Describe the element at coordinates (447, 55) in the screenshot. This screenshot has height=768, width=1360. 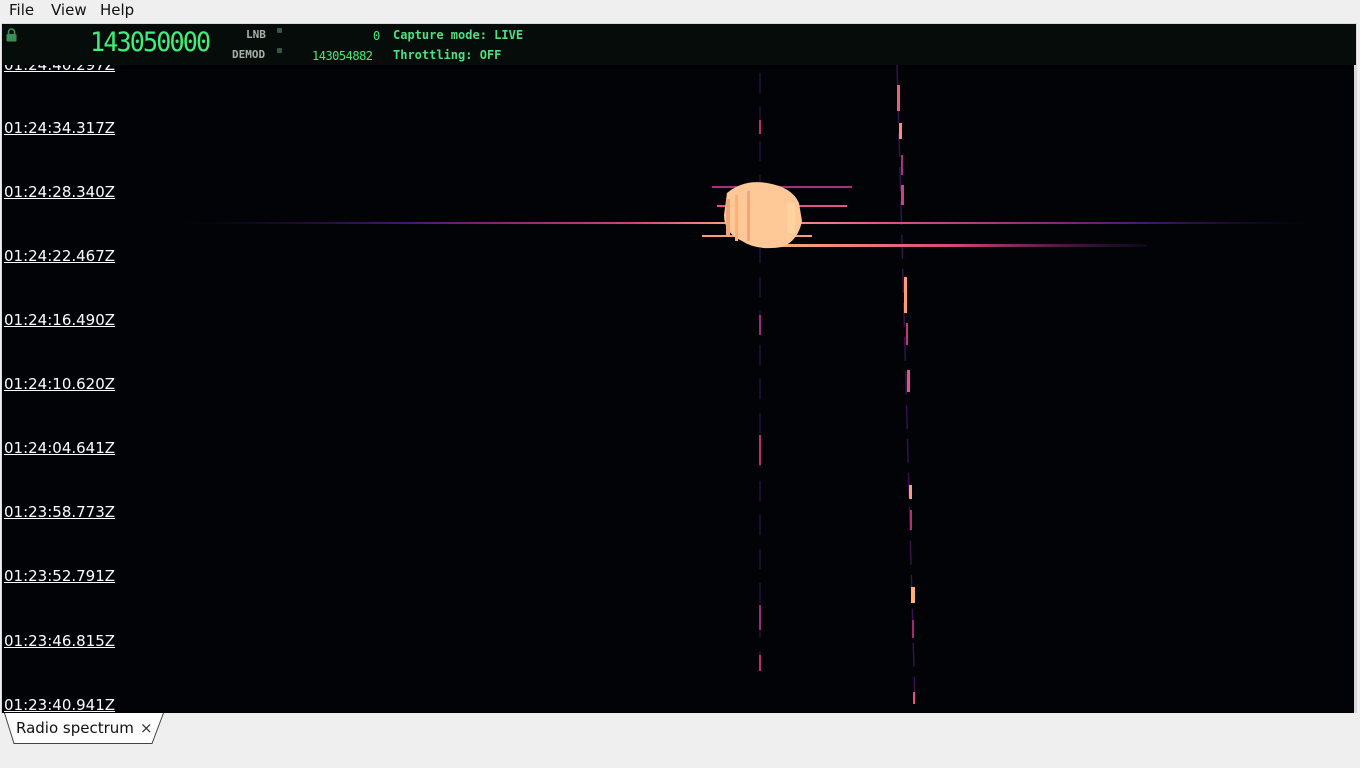
I see `throttling-status: Throttling: OFF` at that location.